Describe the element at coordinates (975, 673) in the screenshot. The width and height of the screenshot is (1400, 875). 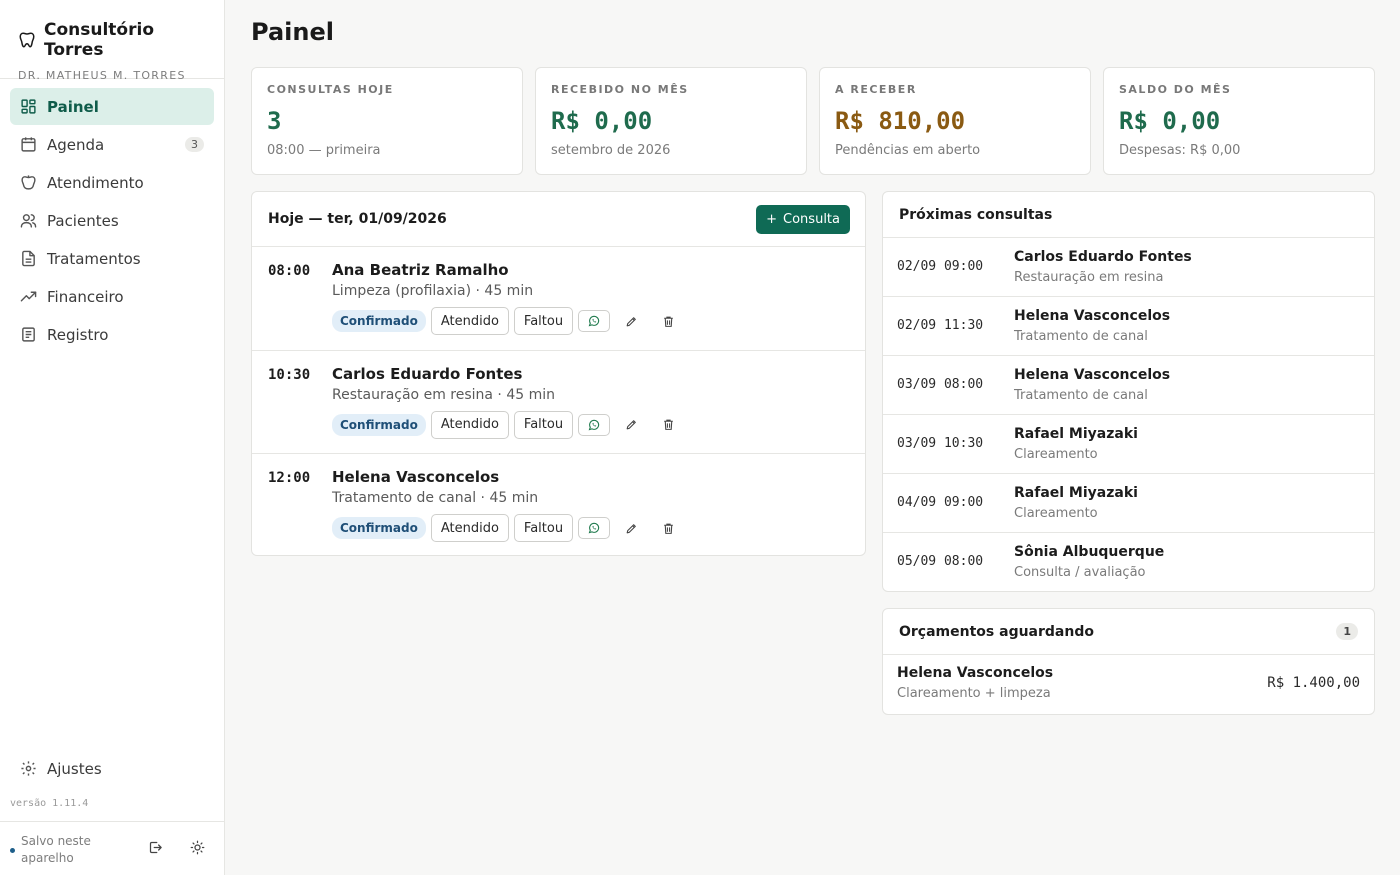
I see `budget-patient: Helena Vasconcelos` at that location.